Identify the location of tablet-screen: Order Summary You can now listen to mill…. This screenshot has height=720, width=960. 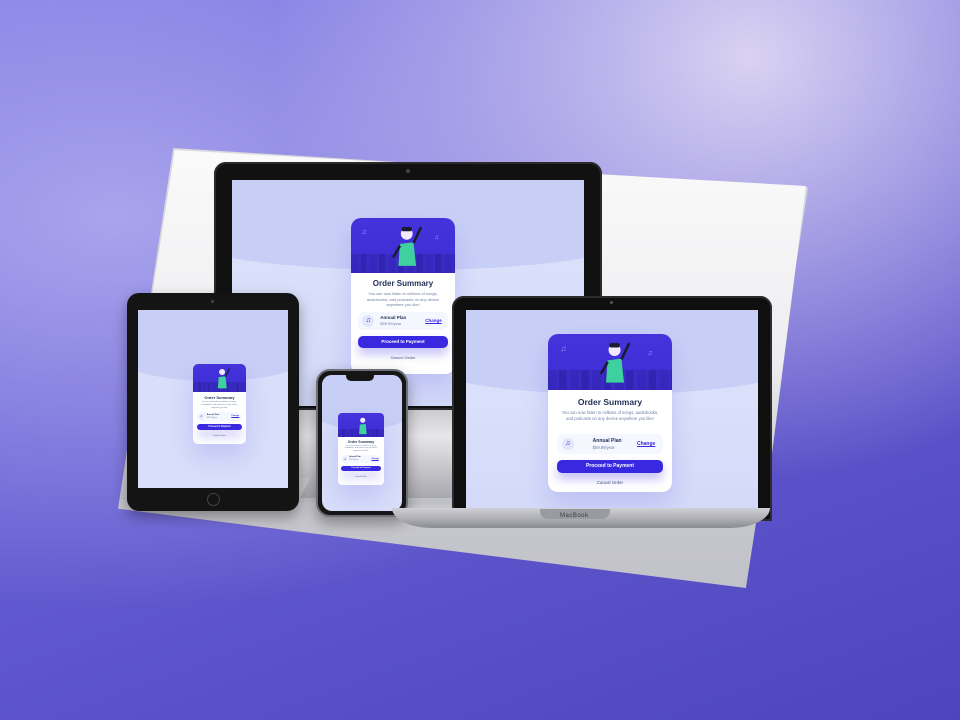
(213, 399).